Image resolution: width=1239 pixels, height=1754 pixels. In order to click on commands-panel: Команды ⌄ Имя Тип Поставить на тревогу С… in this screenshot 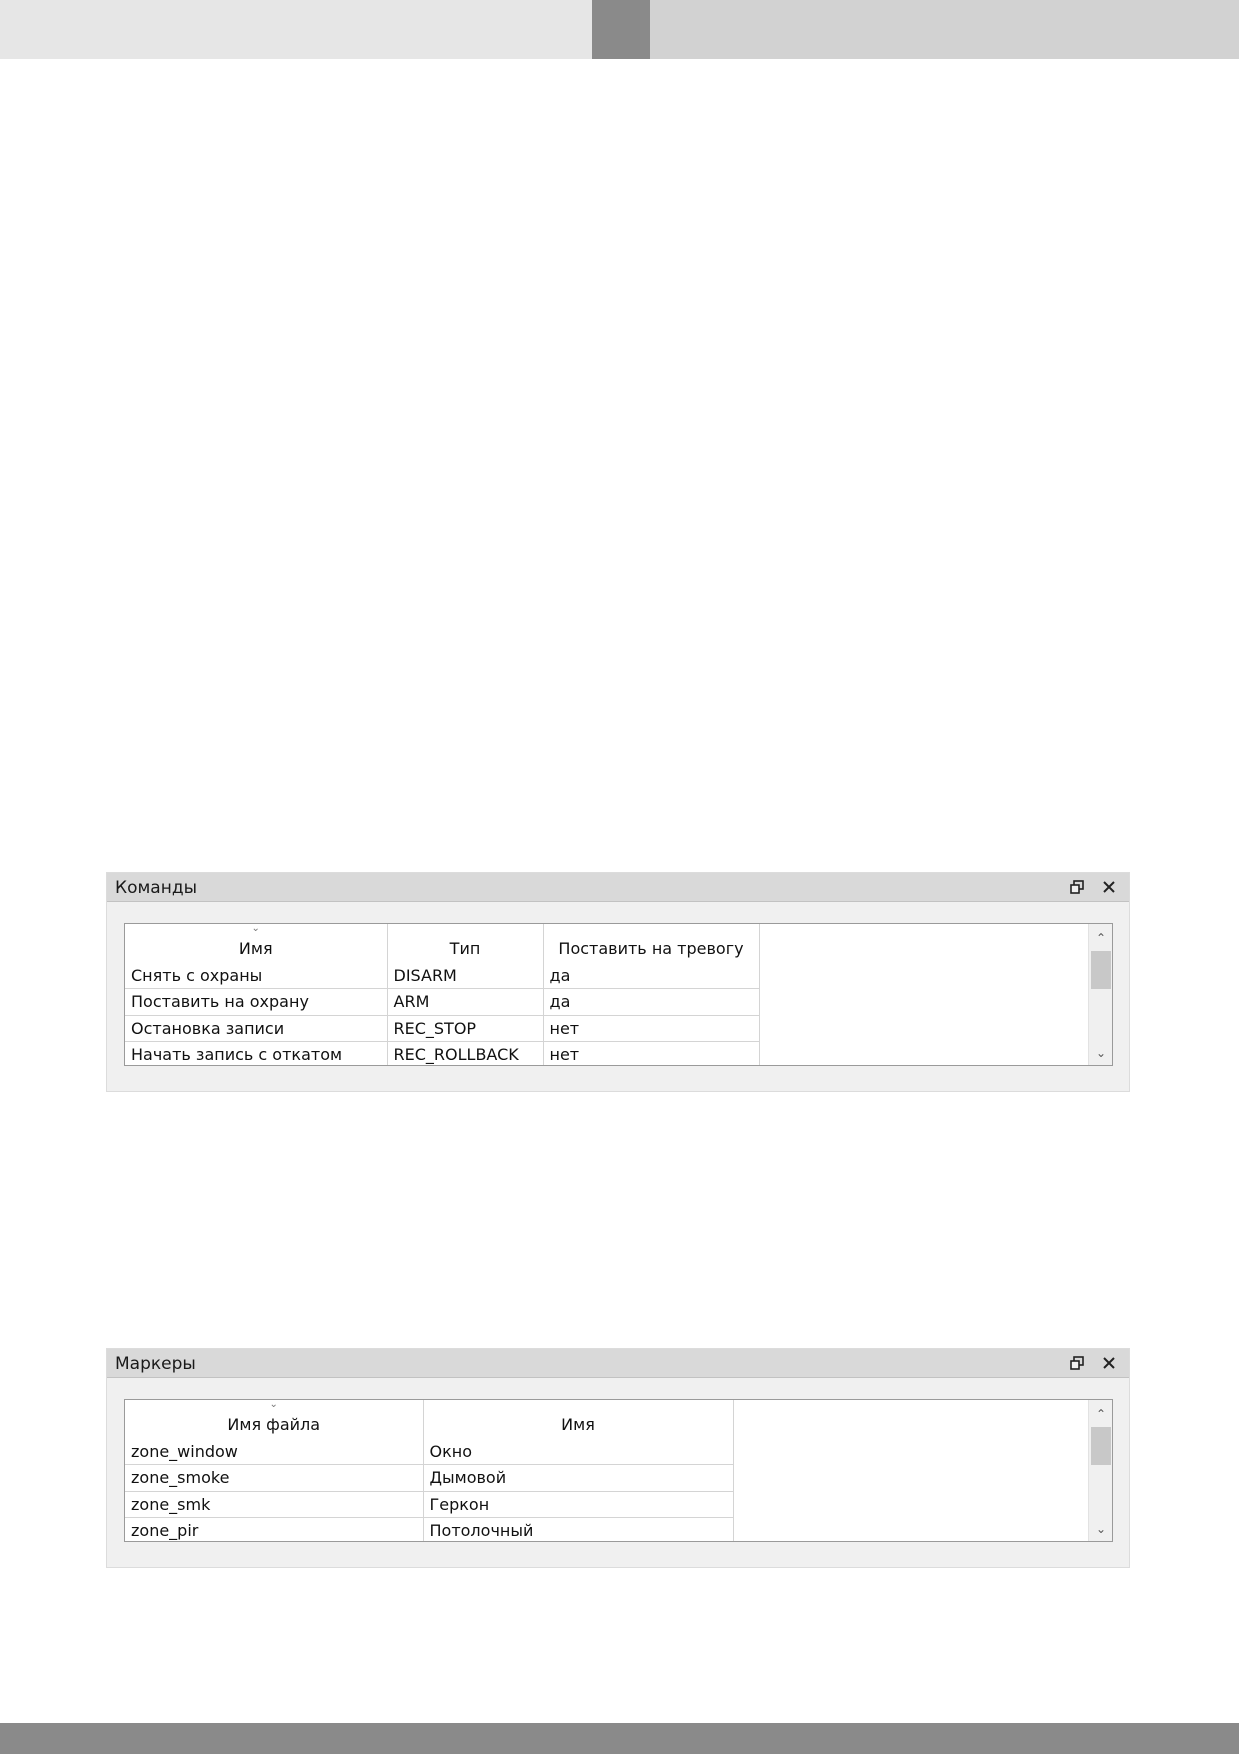, I will do `click(618, 982)`.